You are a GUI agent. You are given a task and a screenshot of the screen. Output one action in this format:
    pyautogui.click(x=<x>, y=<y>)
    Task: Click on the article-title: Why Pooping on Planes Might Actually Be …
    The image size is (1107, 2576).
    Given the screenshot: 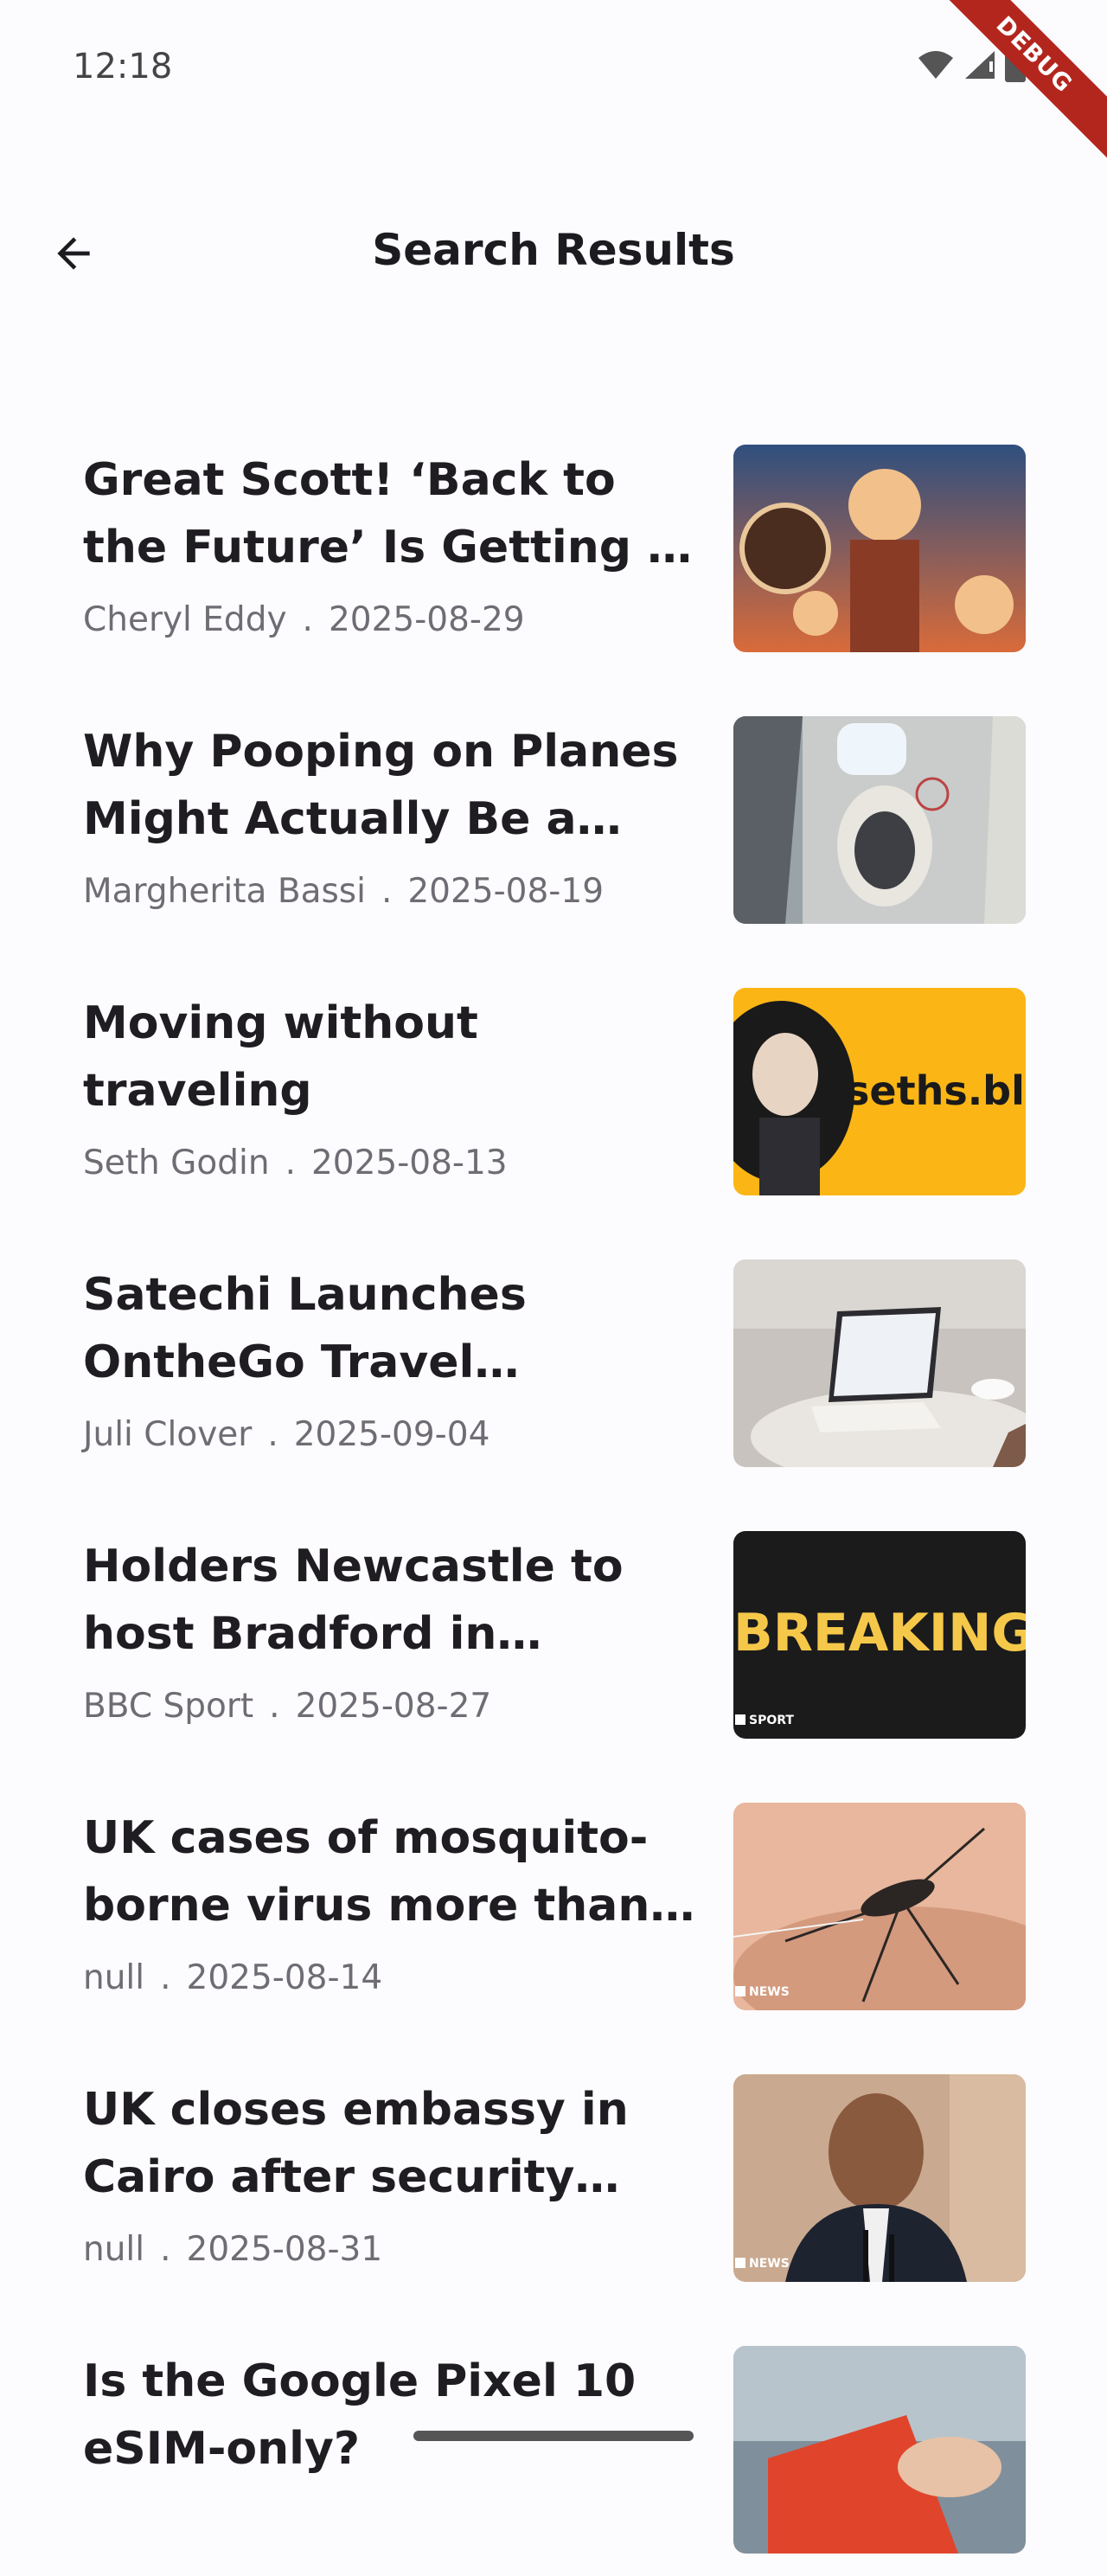 What is the action you would take?
    pyautogui.click(x=381, y=785)
    